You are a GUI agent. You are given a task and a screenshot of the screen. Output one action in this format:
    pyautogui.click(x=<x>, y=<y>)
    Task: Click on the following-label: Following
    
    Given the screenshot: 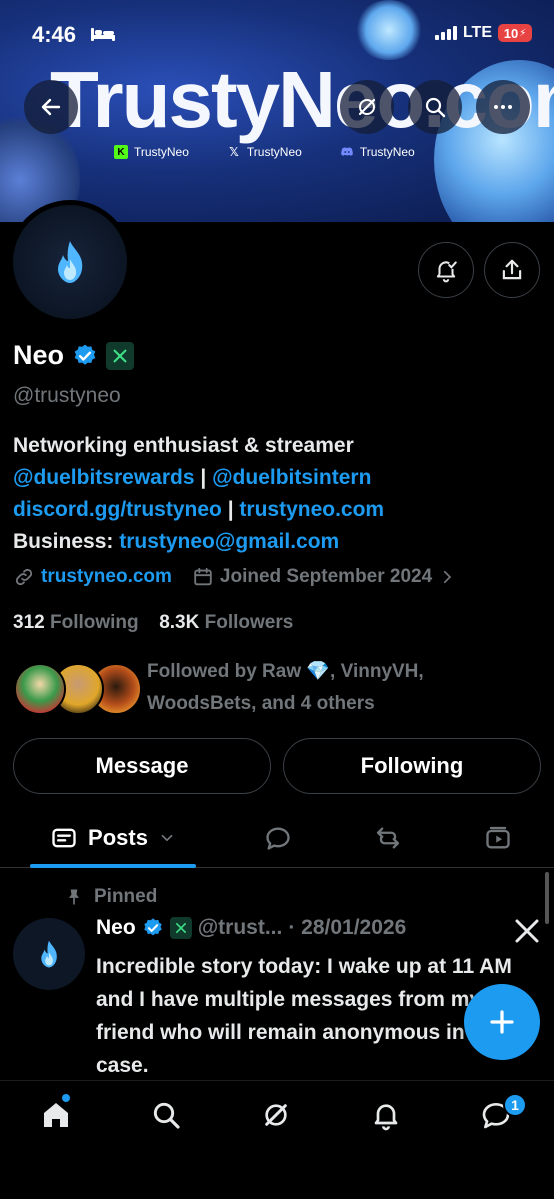 What is the action you would take?
    pyautogui.click(x=94, y=622)
    